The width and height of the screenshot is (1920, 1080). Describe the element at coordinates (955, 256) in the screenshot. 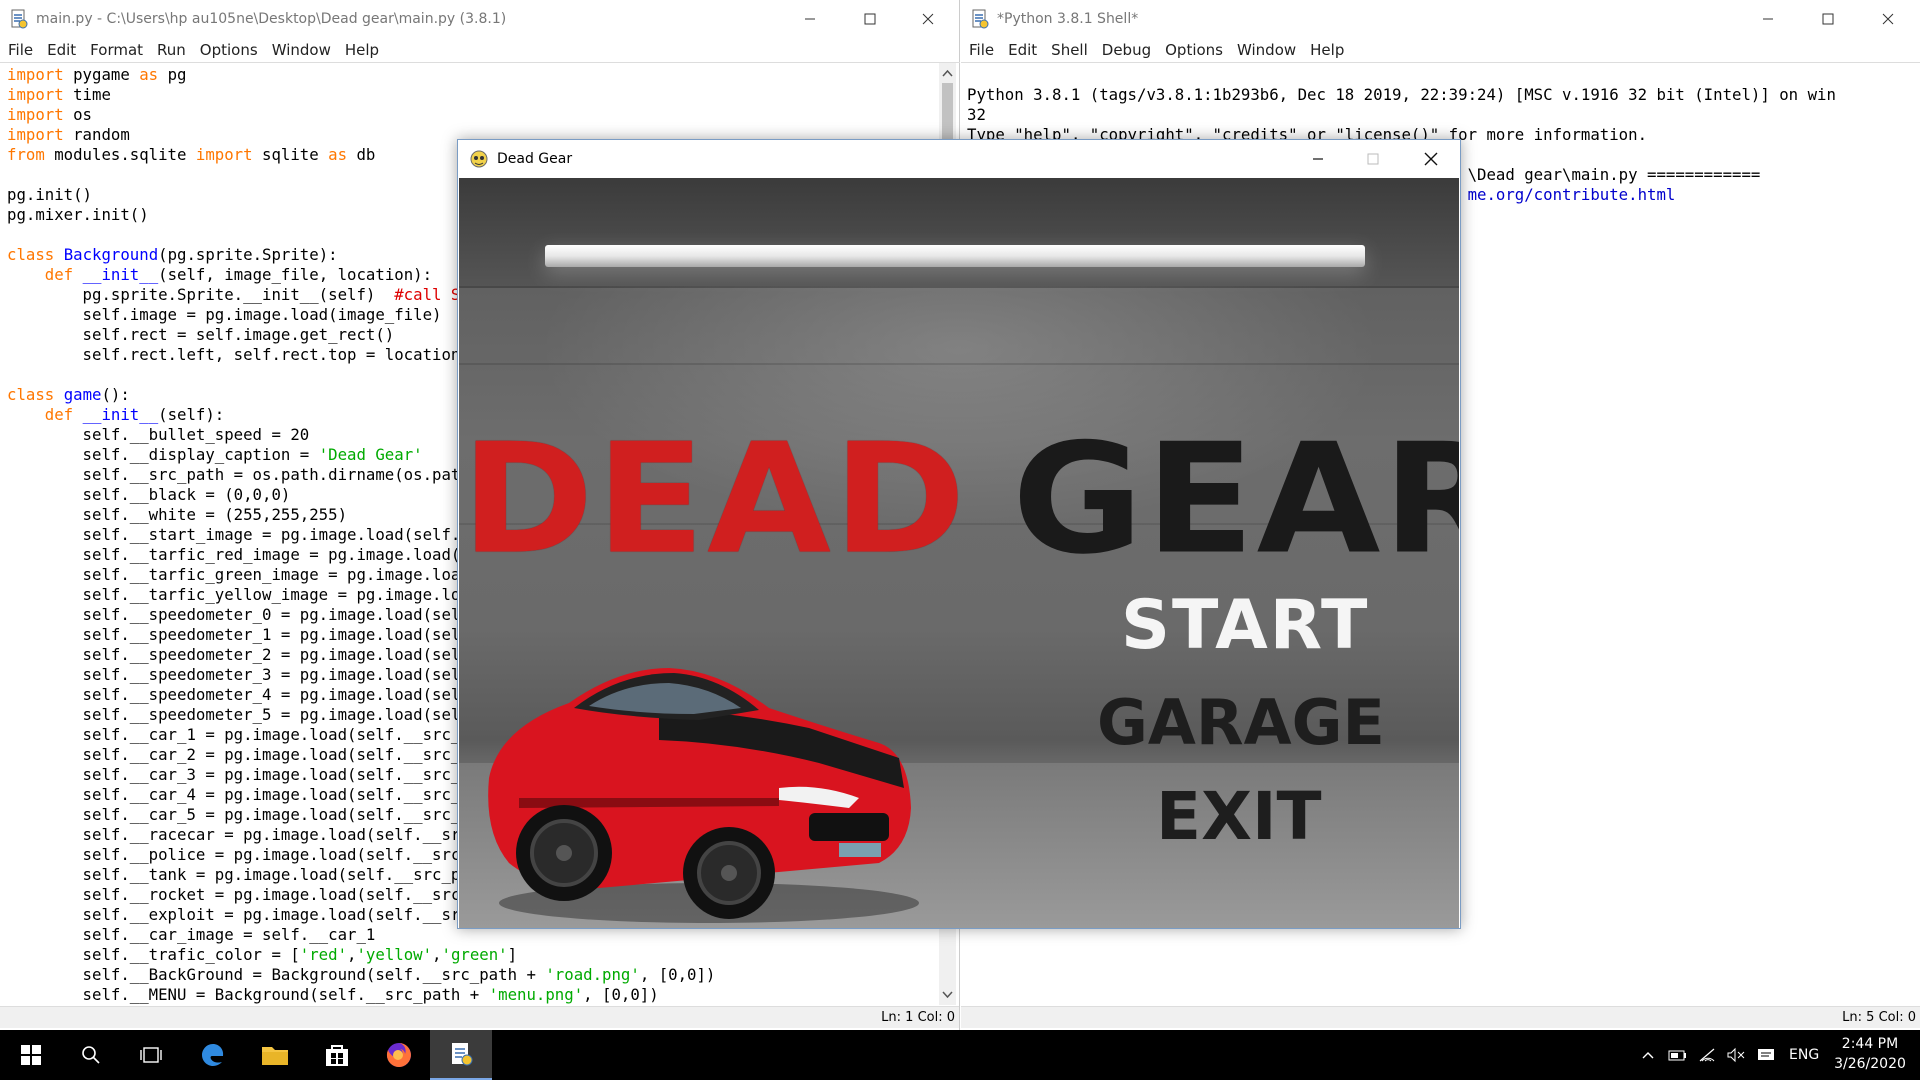

I see `ceiling-light` at that location.